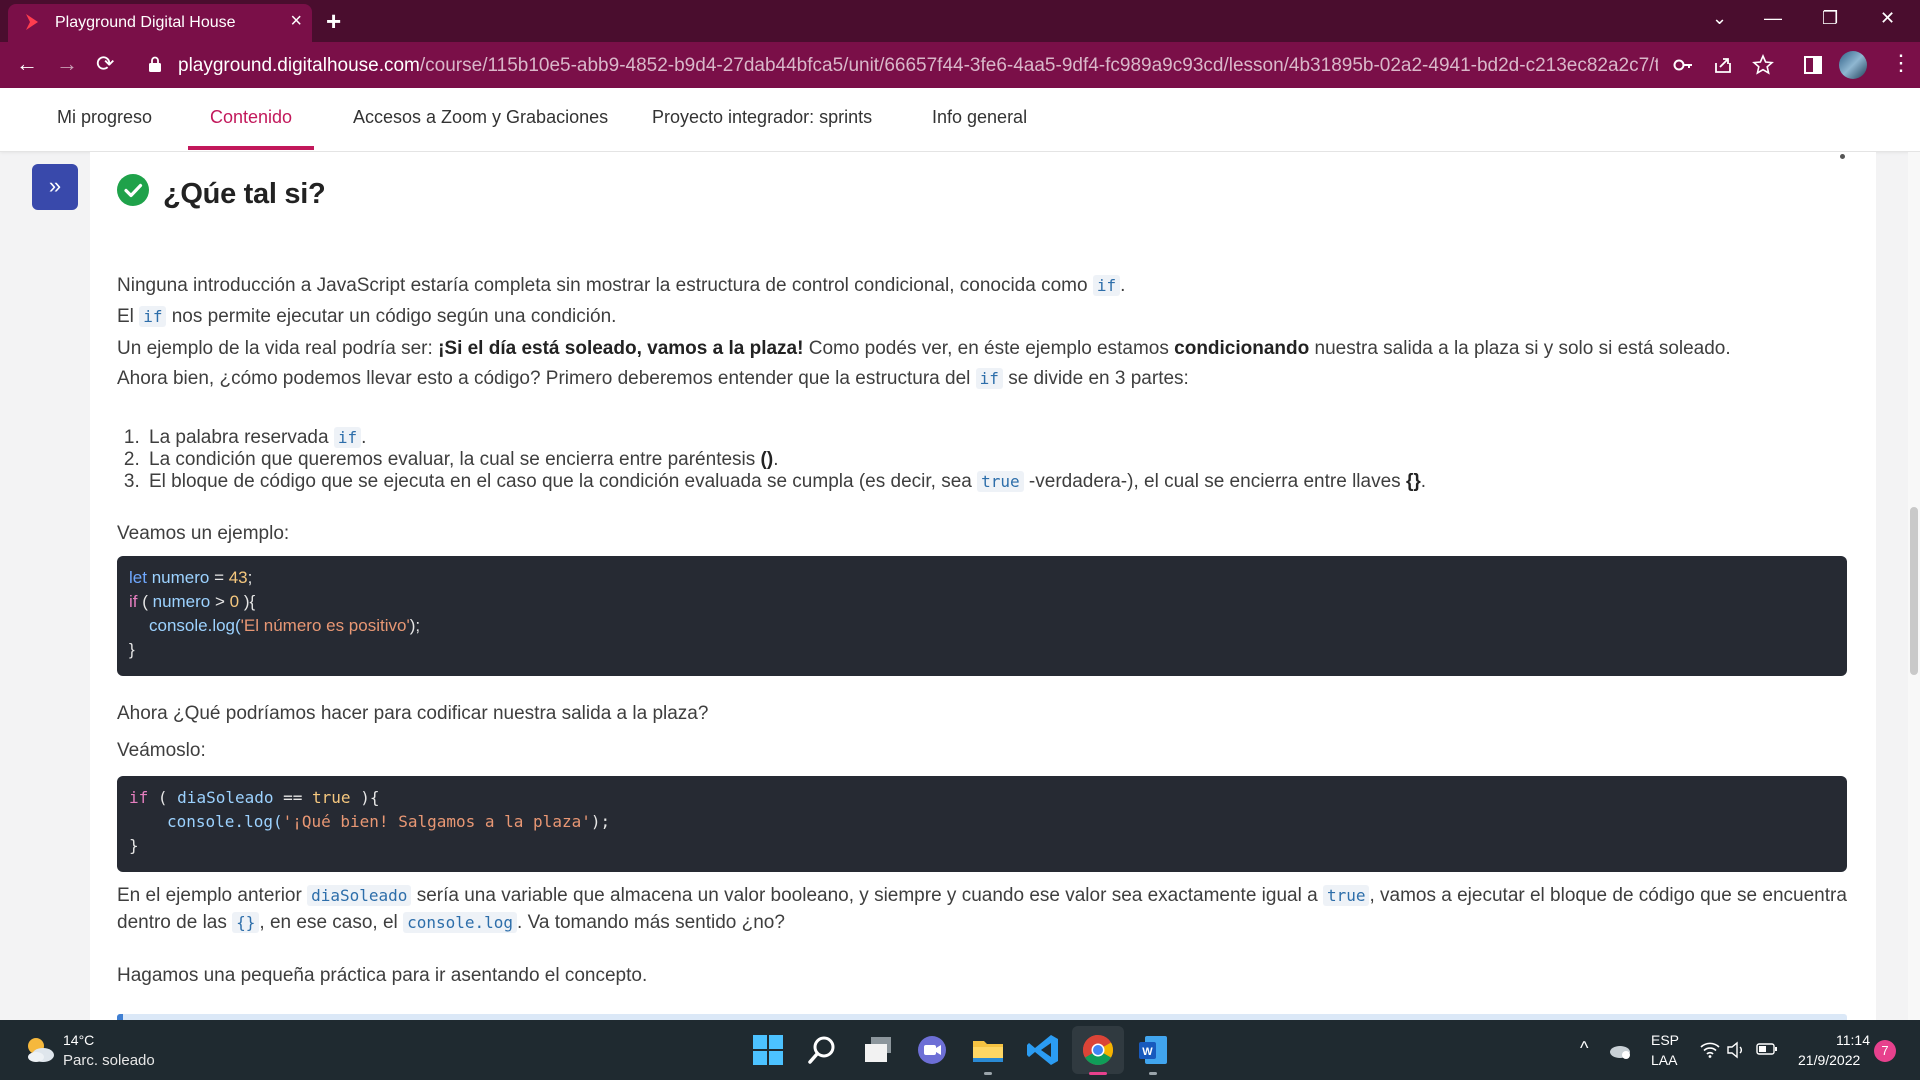 This screenshot has height=1080, width=1920. What do you see at coordinates (762, 117) in the screenshot?
I see `nav-proyecto-integrador: Proyecto integrador: sprints` at bounding box center [762, 117].